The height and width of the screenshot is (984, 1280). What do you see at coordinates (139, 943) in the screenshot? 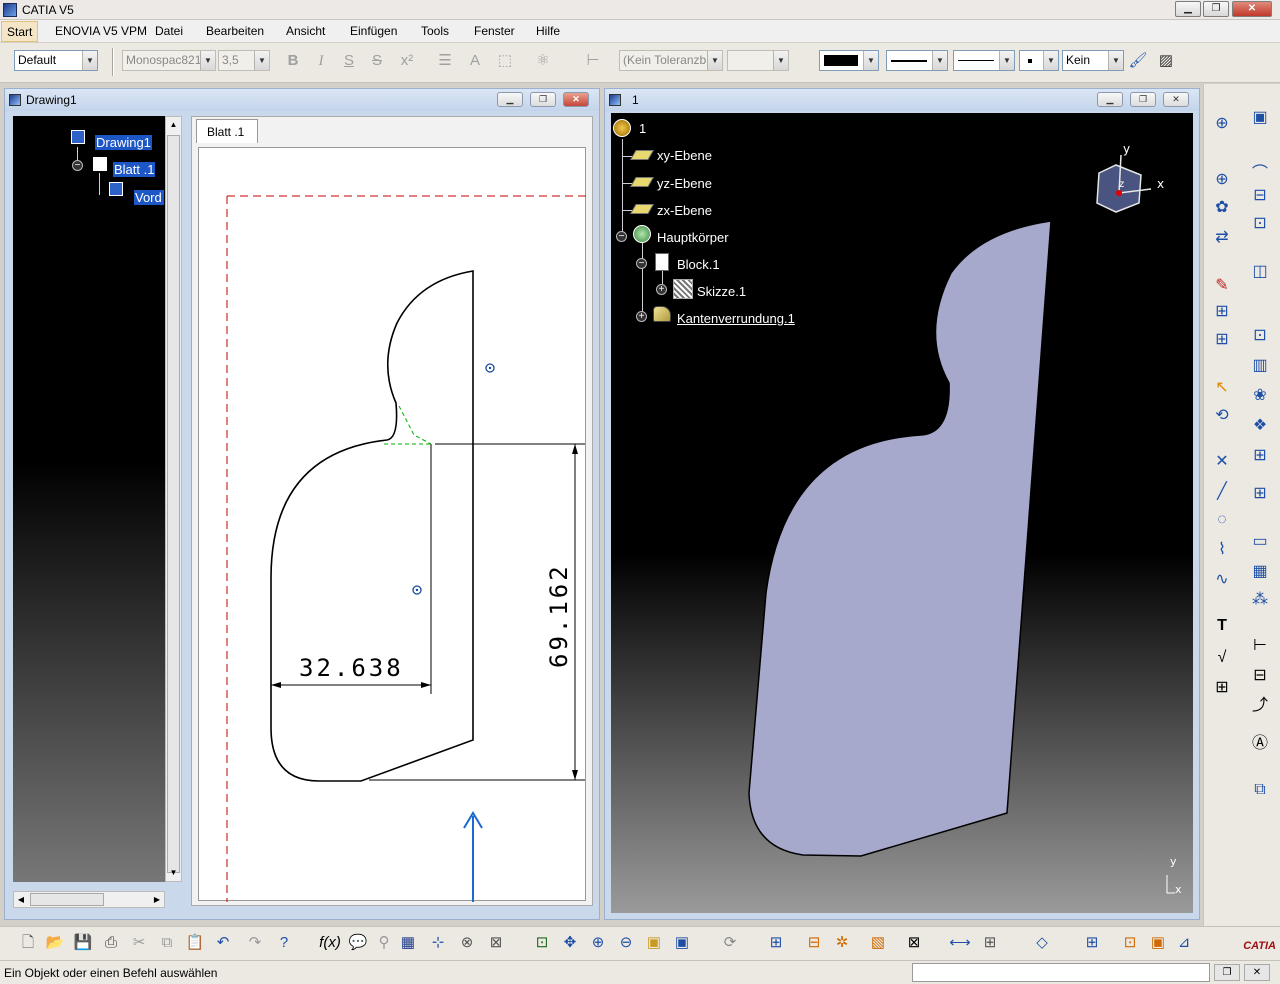
I see `cut-icon: ✂` at bounding box center [139, 943].